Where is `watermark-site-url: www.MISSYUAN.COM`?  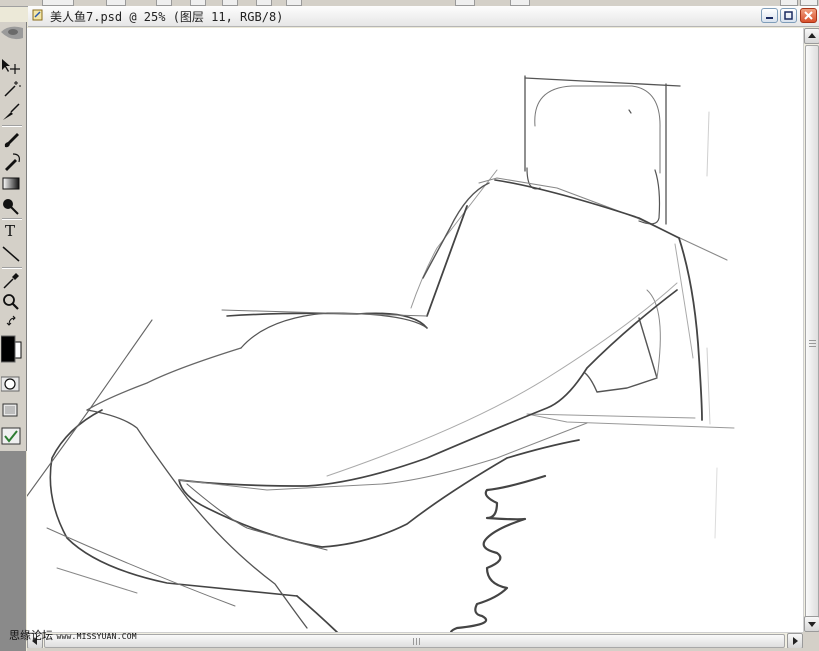 watermark-site-url: www.MISSYUAN.COM is located at coordinates (96, 636).